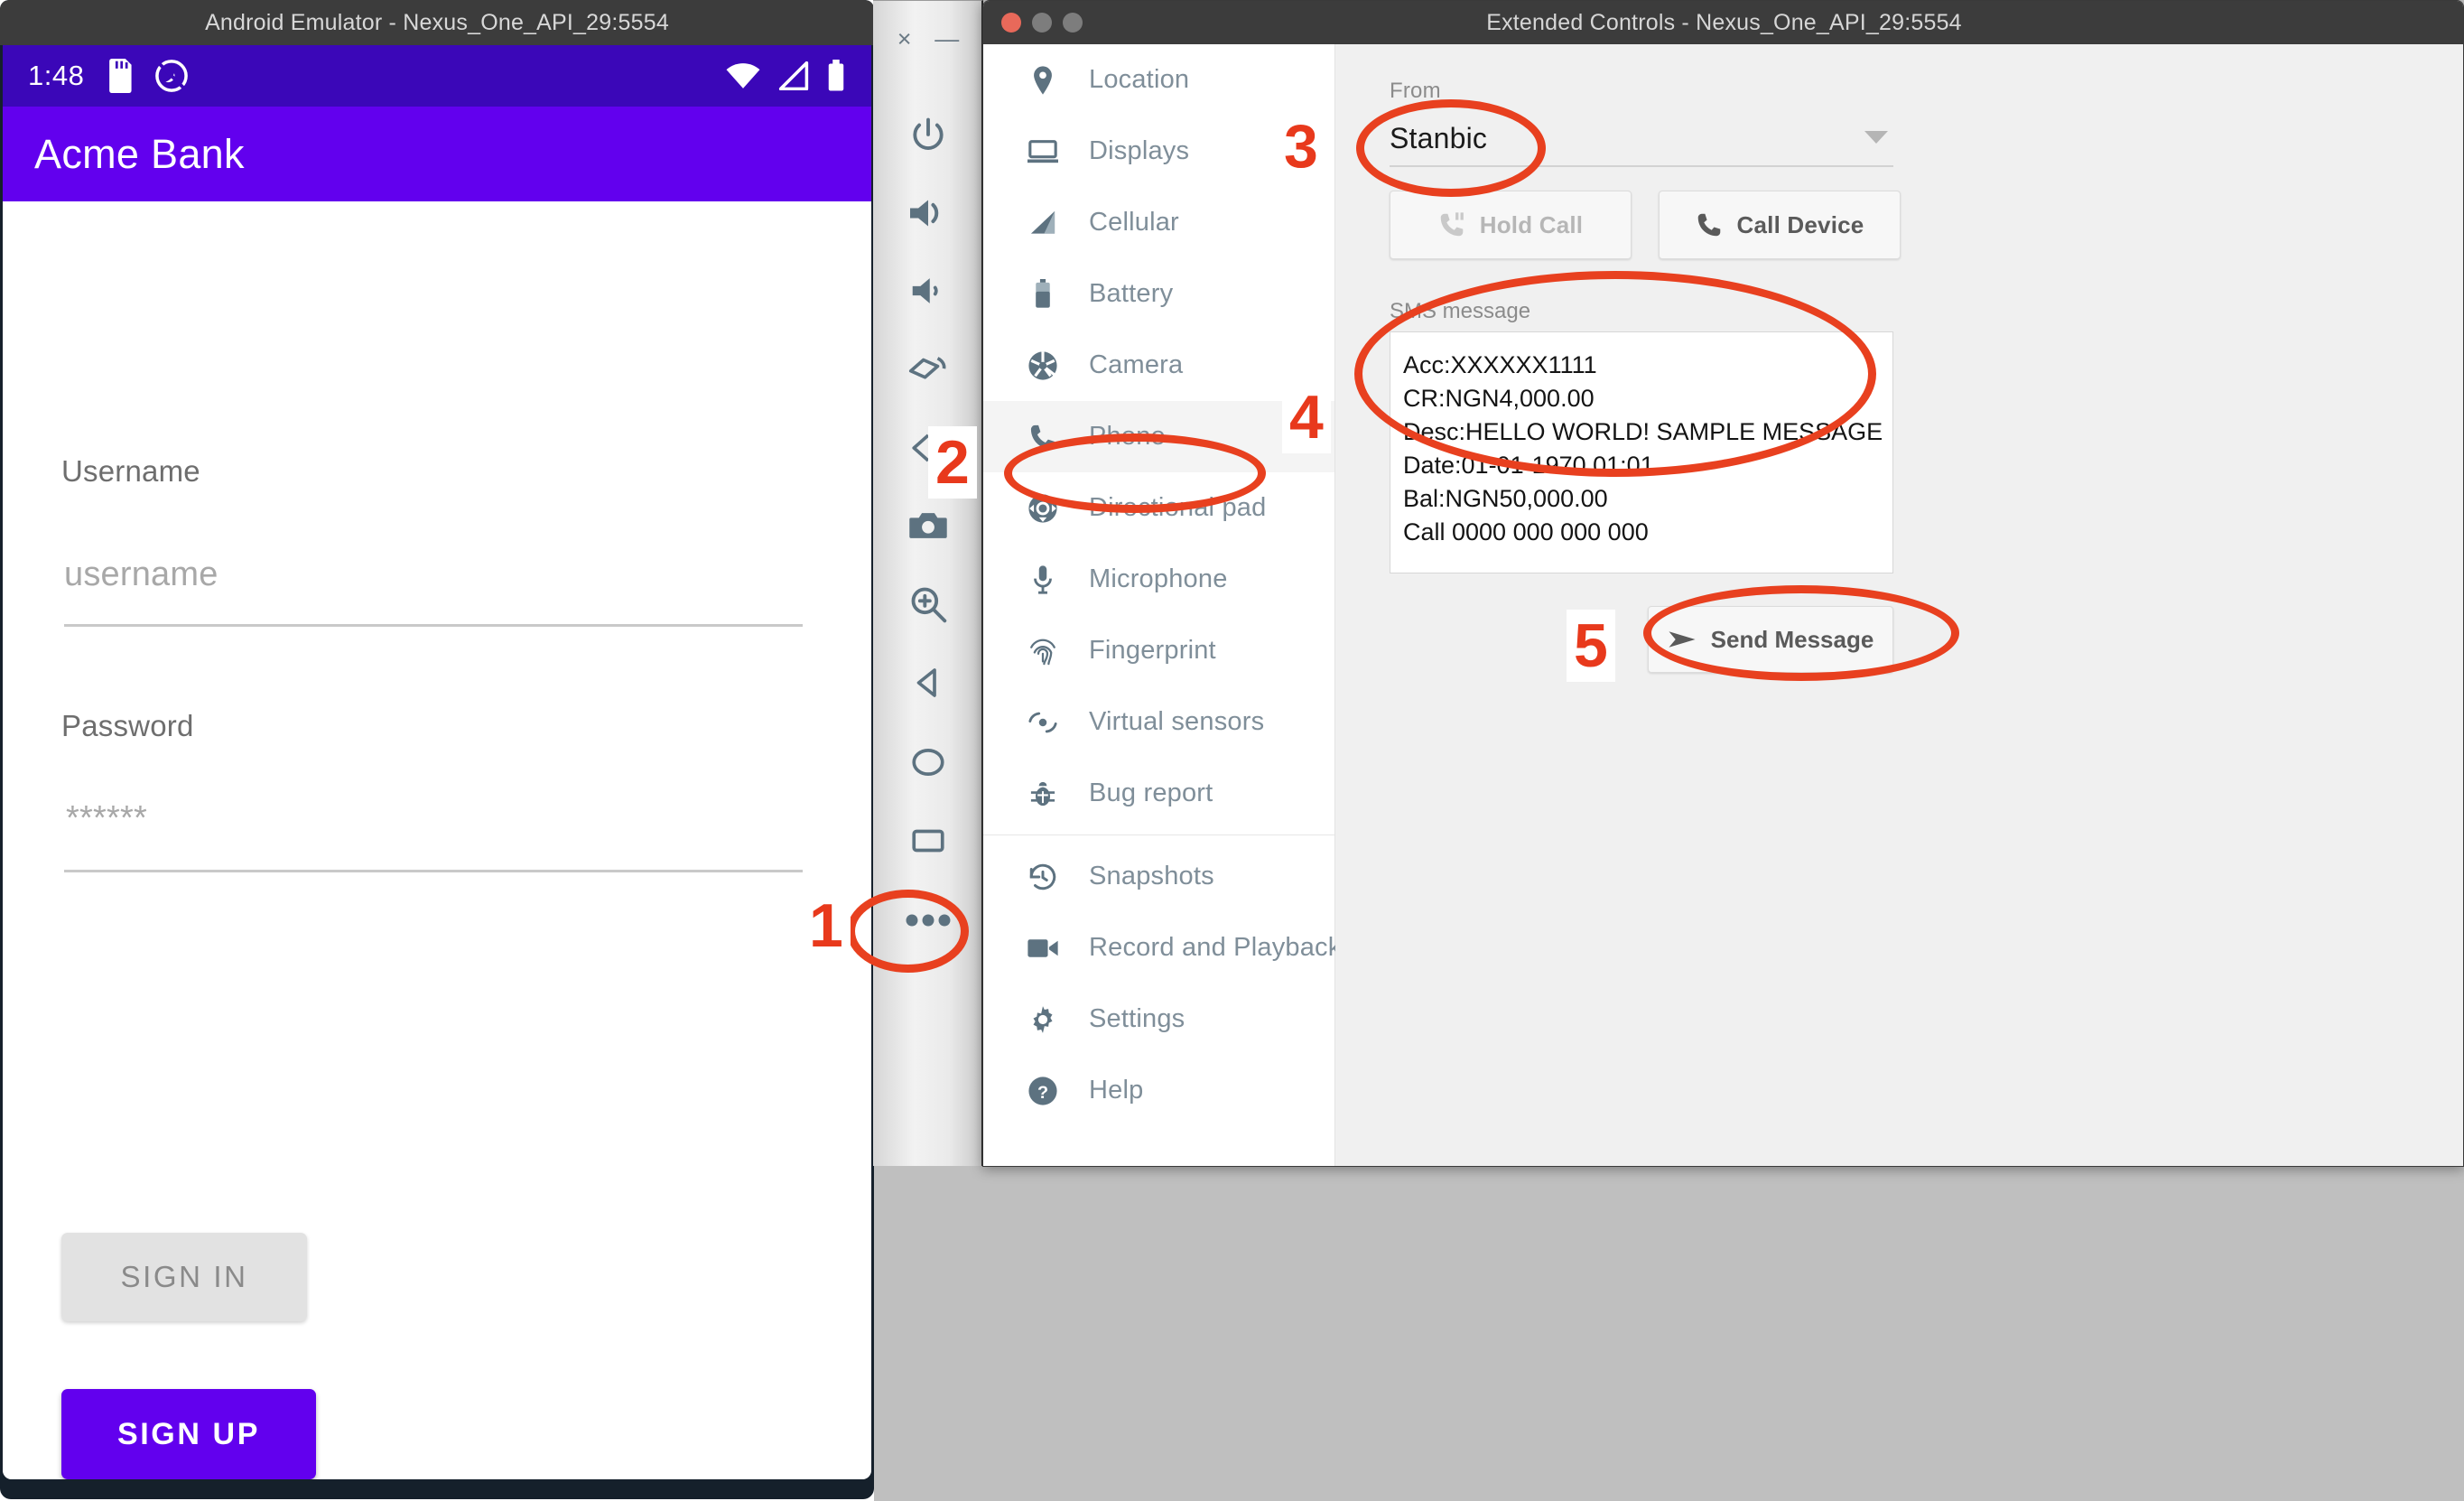 The image size is (2464, 1501). What do you see at coordinates (1137, 1019) in the screenshot?
I see `menu-label: Settings` at bounding box center [1137, 1019].